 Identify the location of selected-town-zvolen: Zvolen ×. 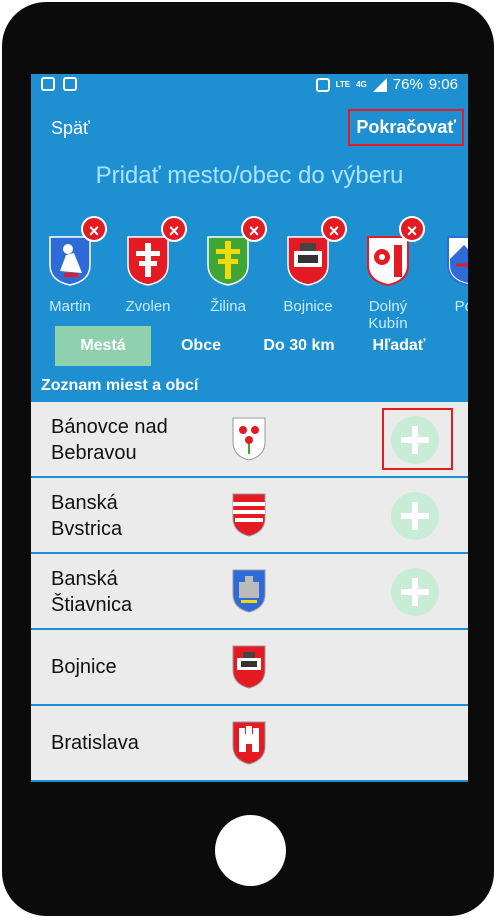
(149, 265).